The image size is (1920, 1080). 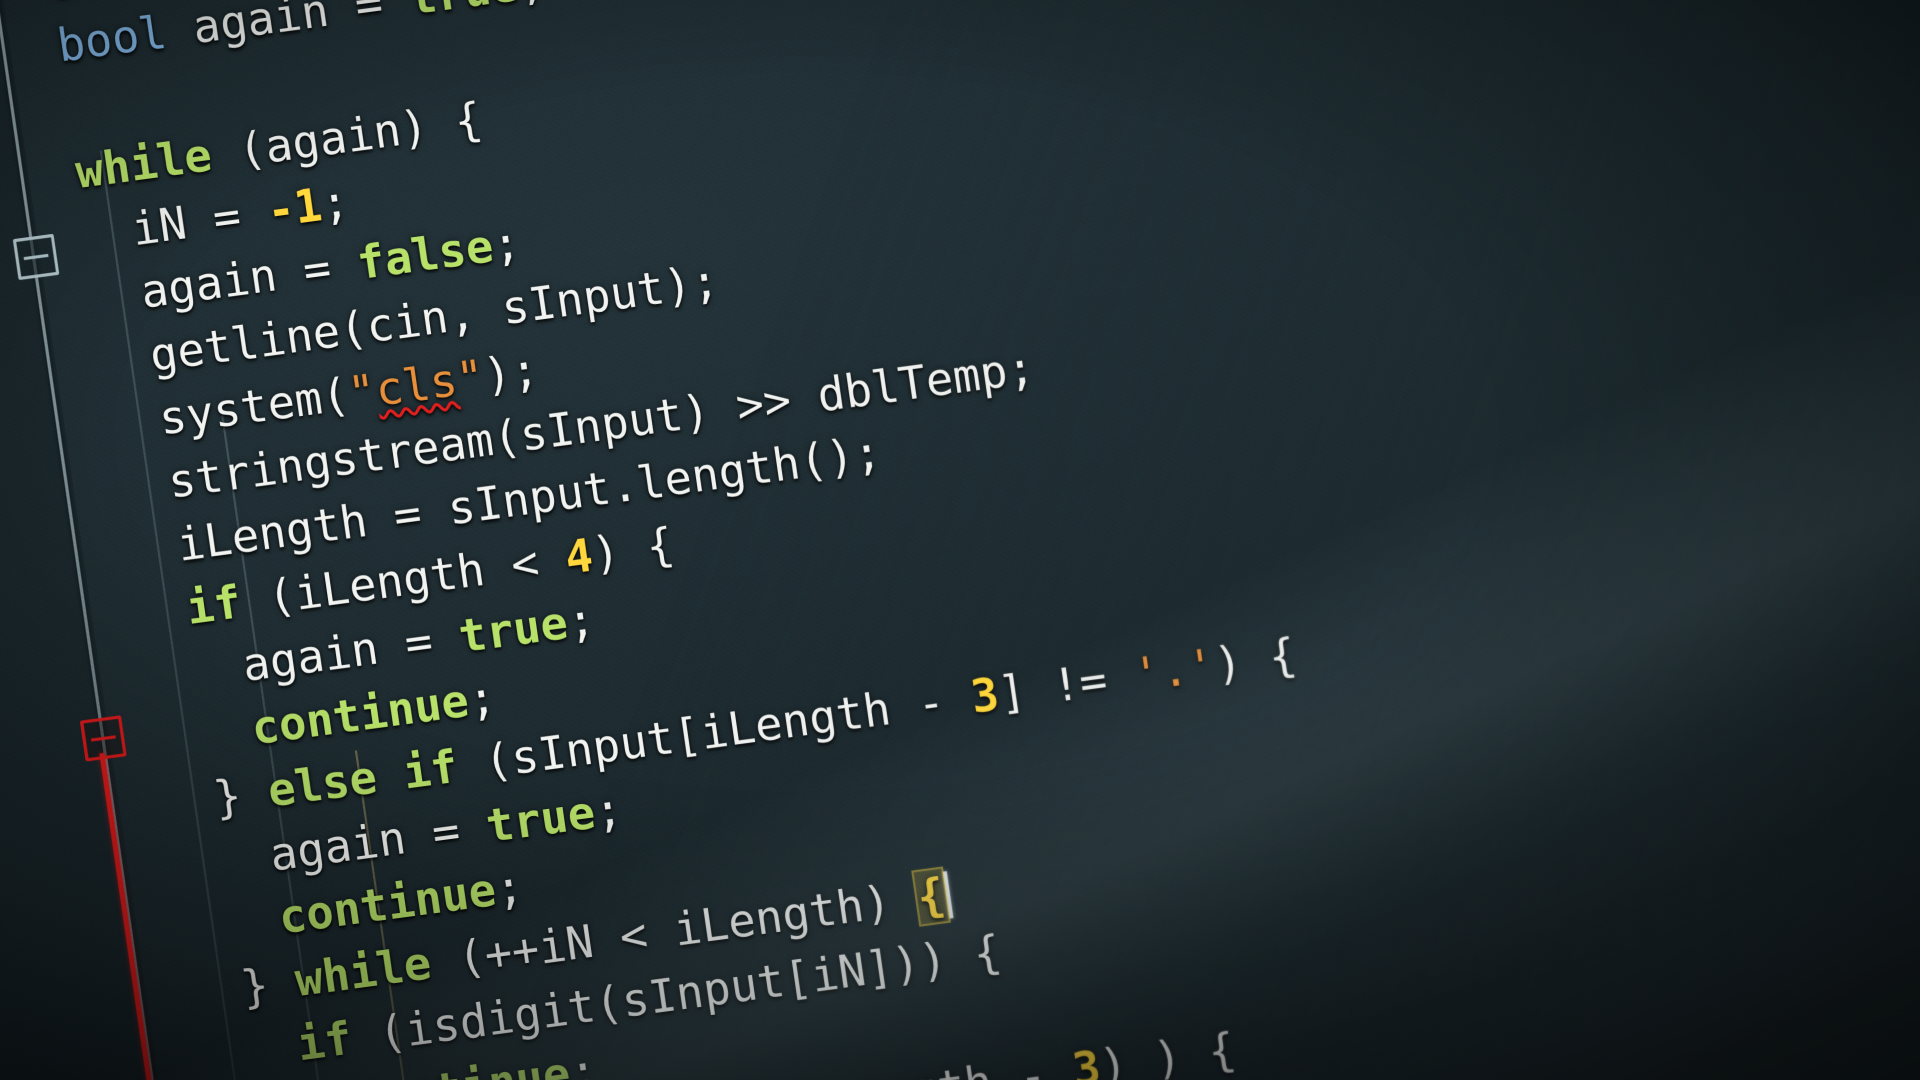 What do you see at coordinates (200, 221) in the screenshot?
I see `code-token-plain: iN =` at bounding box center [200, 221].